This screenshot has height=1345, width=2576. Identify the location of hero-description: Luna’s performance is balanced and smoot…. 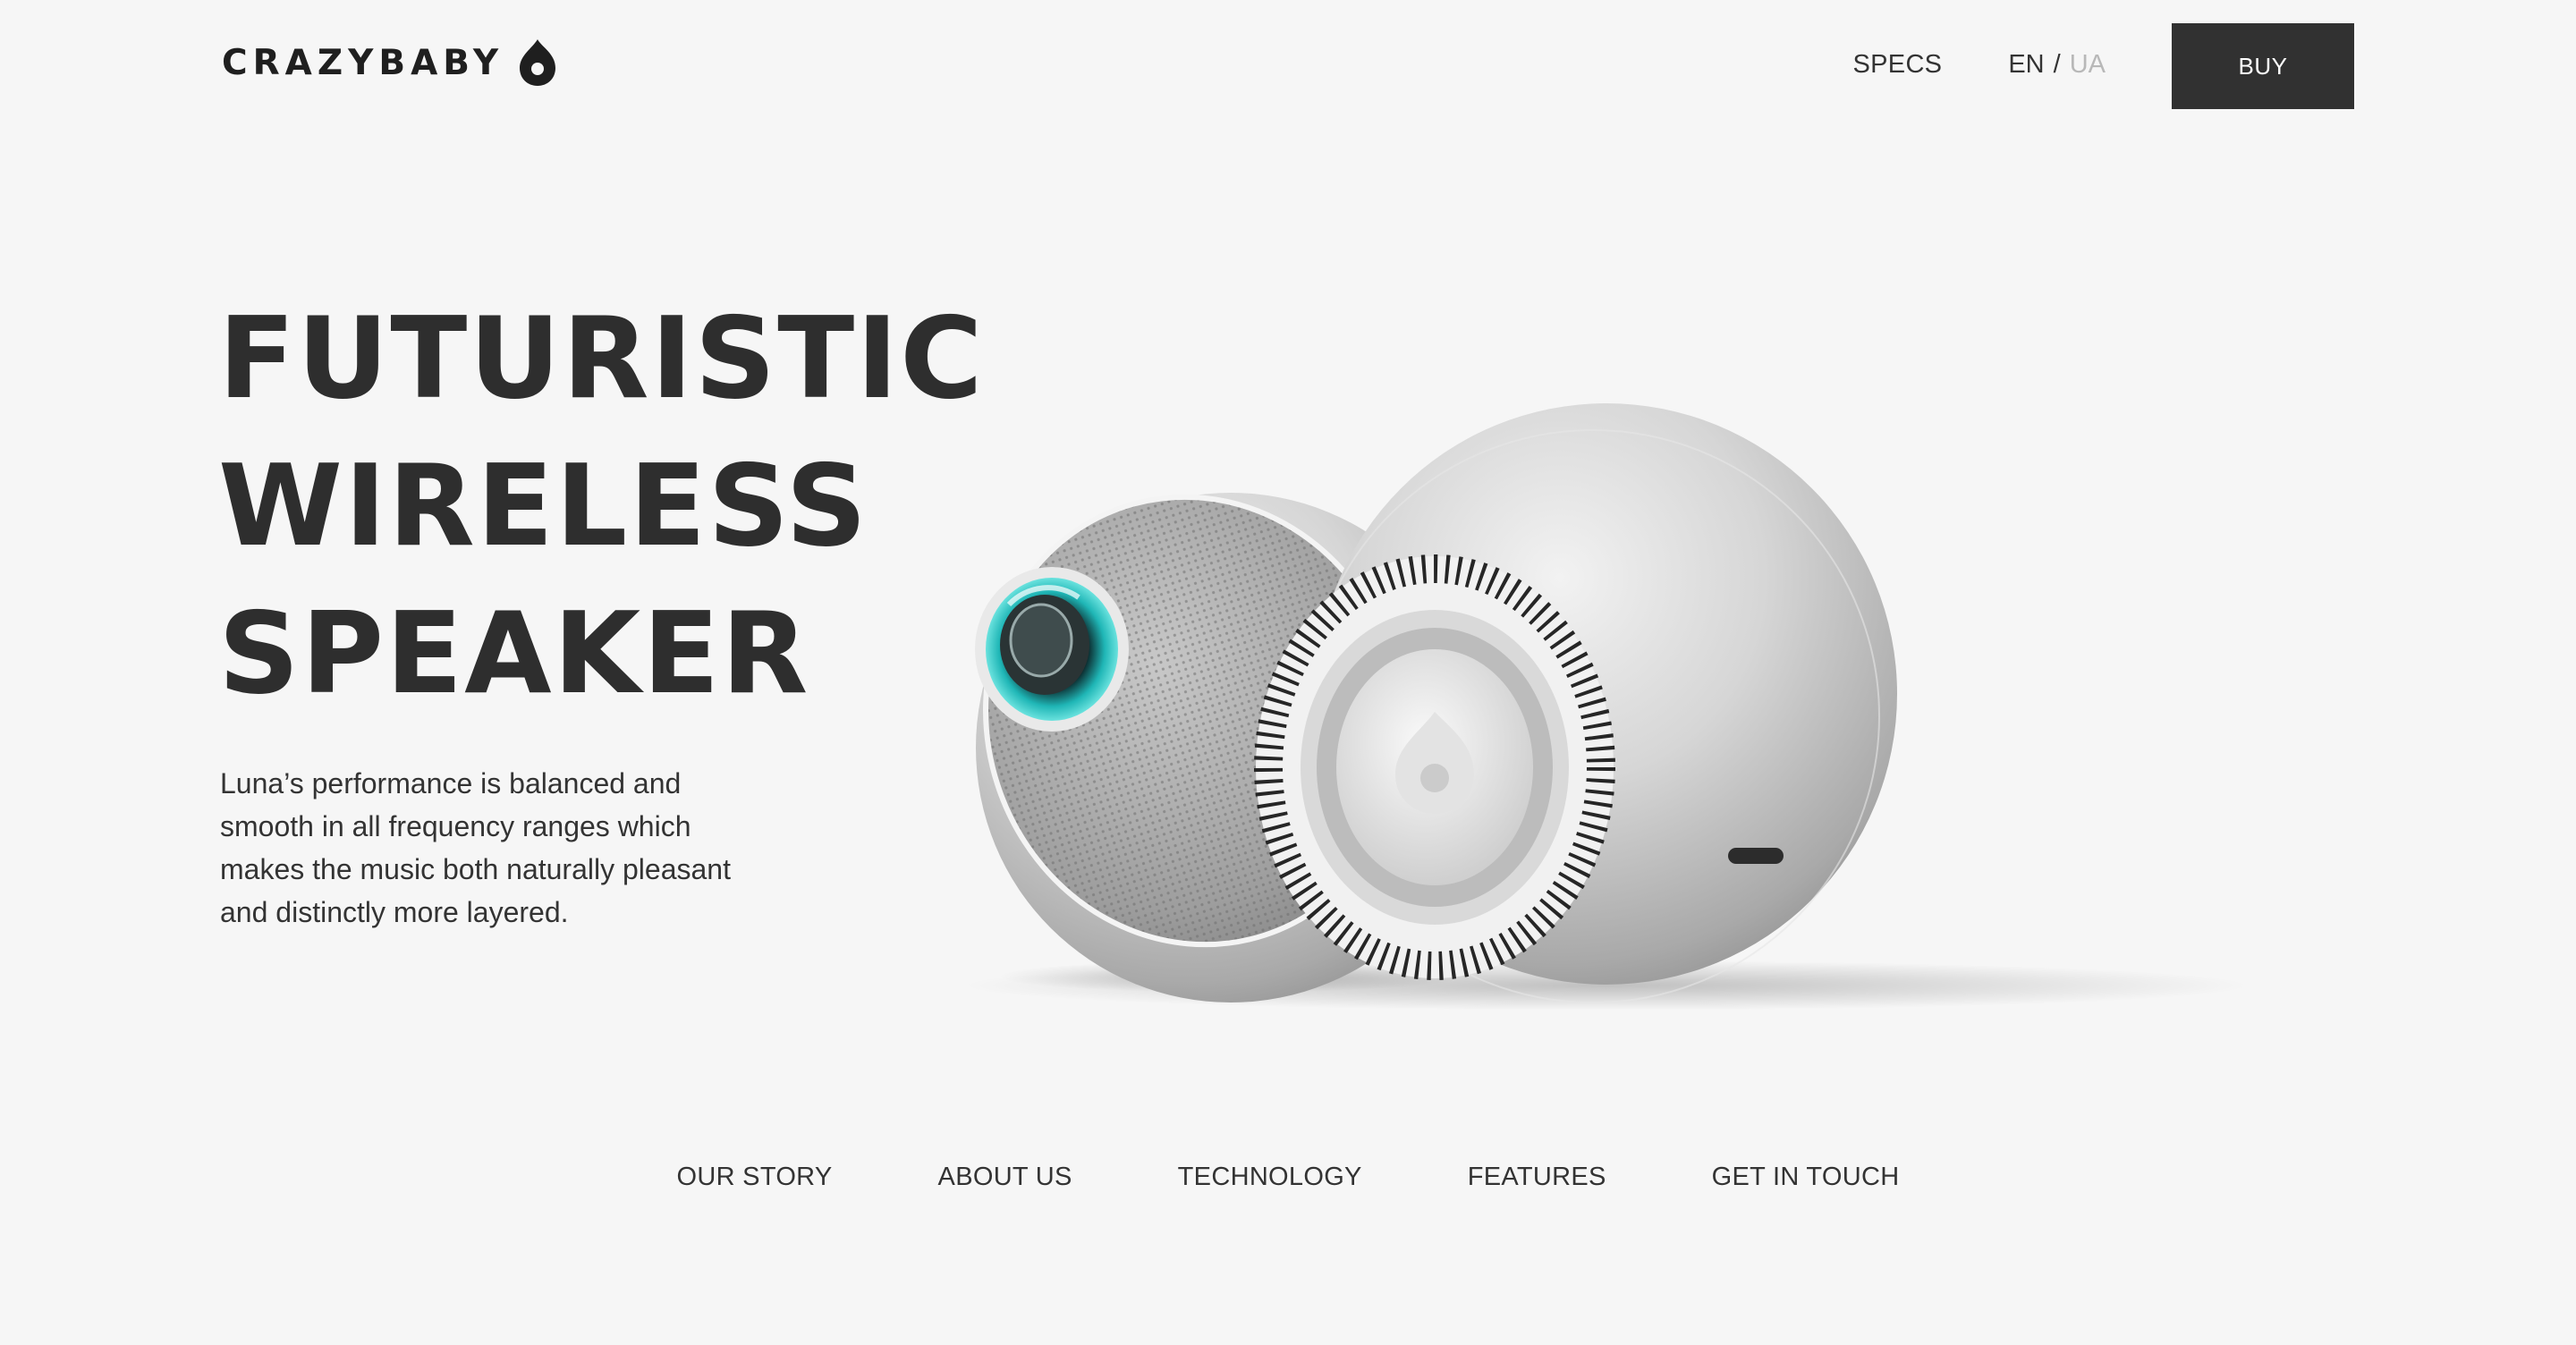
(475, 847).